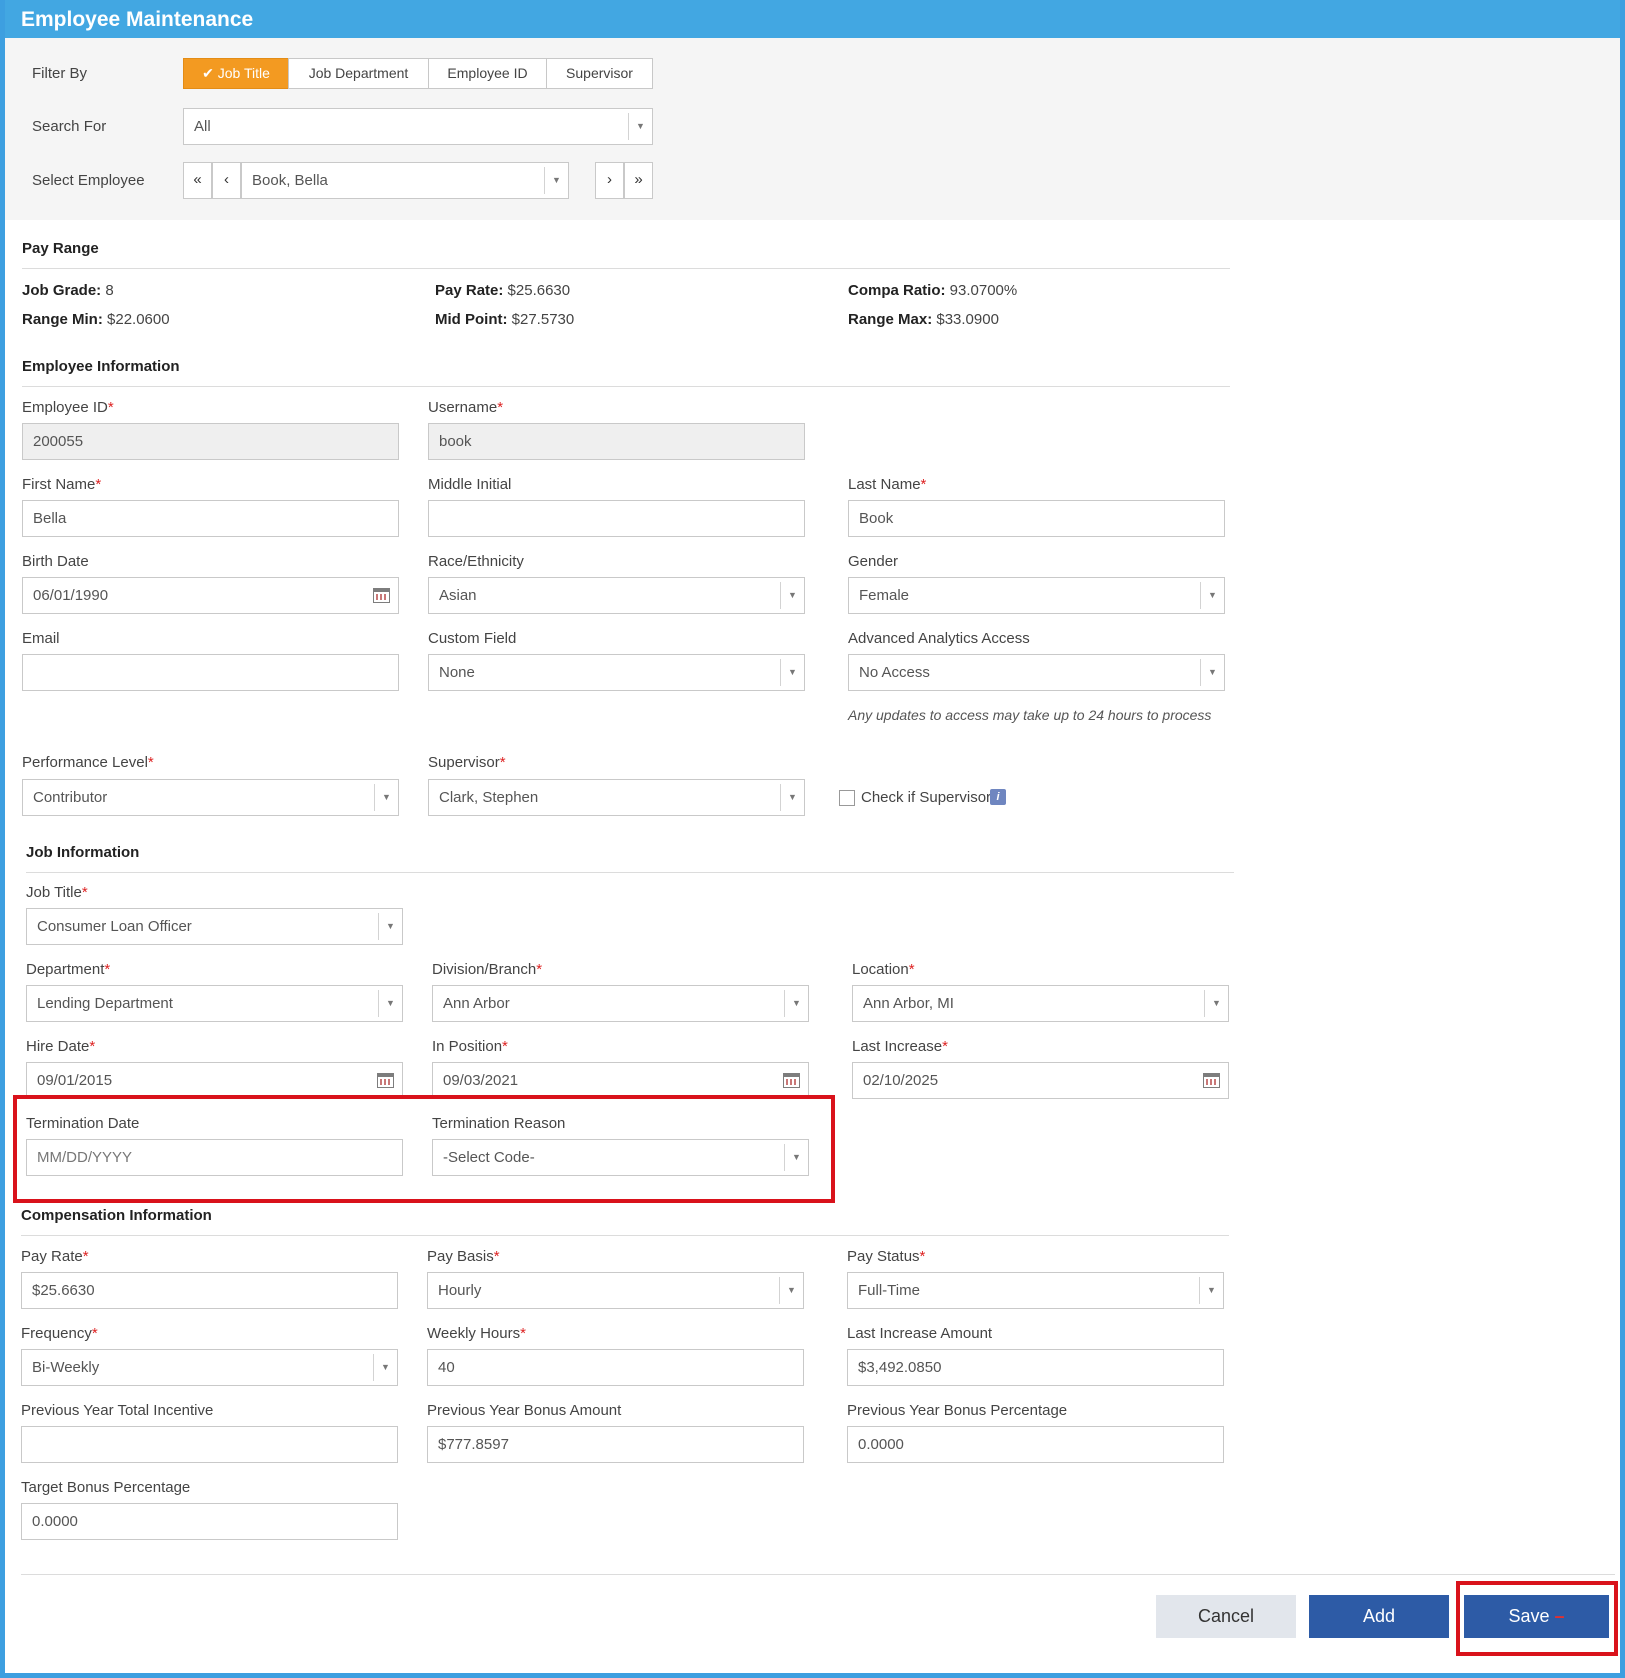 This screenshot has width=1625, height=1678. Describe the element at coordinates (209, 1290) in the screenshot. I see `pay-rate-field: $25.6630` at that location.